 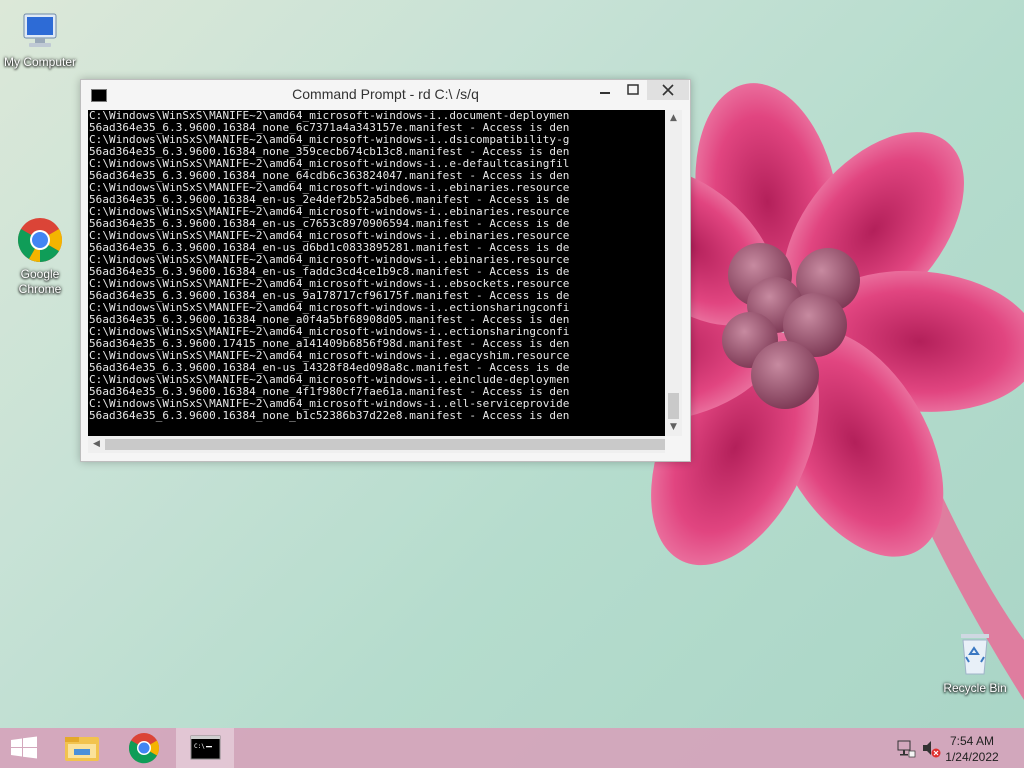 What do you see at coordinates (605, 90) in the screenshot?
I see `minimize-button` at bounding box center [605, 90].